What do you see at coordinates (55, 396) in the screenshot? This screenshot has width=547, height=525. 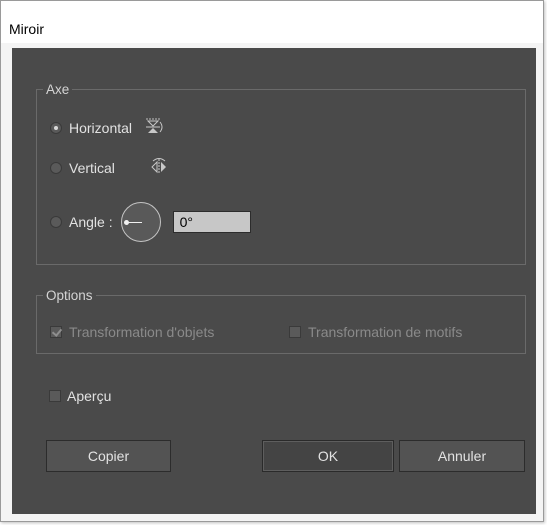 I see `preview-checkbox` at bounding box center [55, 396].